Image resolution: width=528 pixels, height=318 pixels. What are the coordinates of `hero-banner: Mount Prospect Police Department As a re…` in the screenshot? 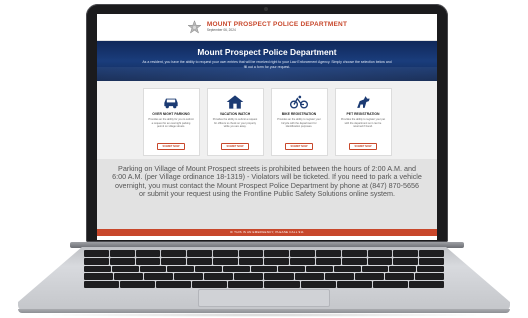 It's located at (267, 61).